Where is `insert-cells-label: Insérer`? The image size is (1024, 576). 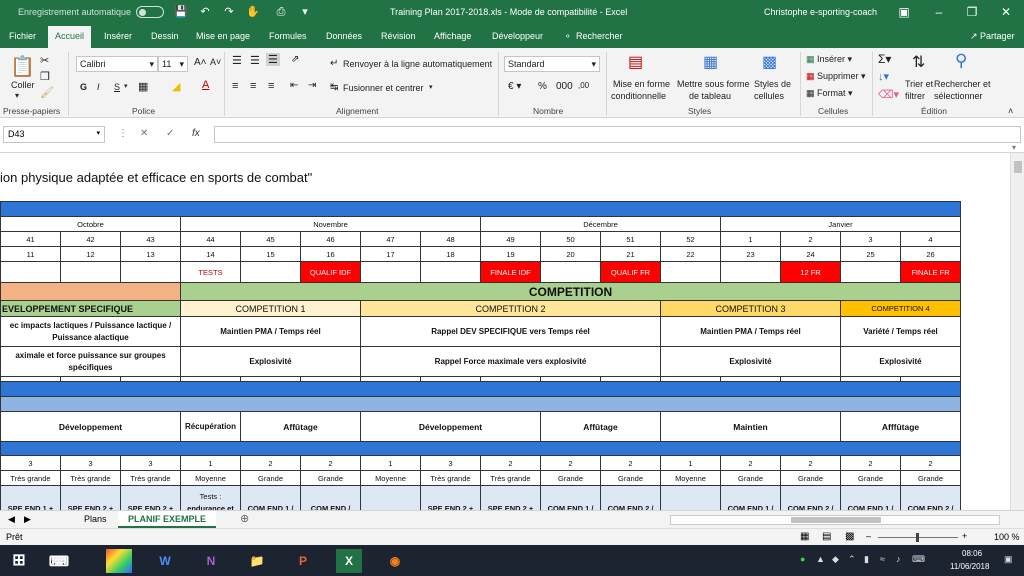 insert-cells-label: Insérer is located at coordinates (831, 59).